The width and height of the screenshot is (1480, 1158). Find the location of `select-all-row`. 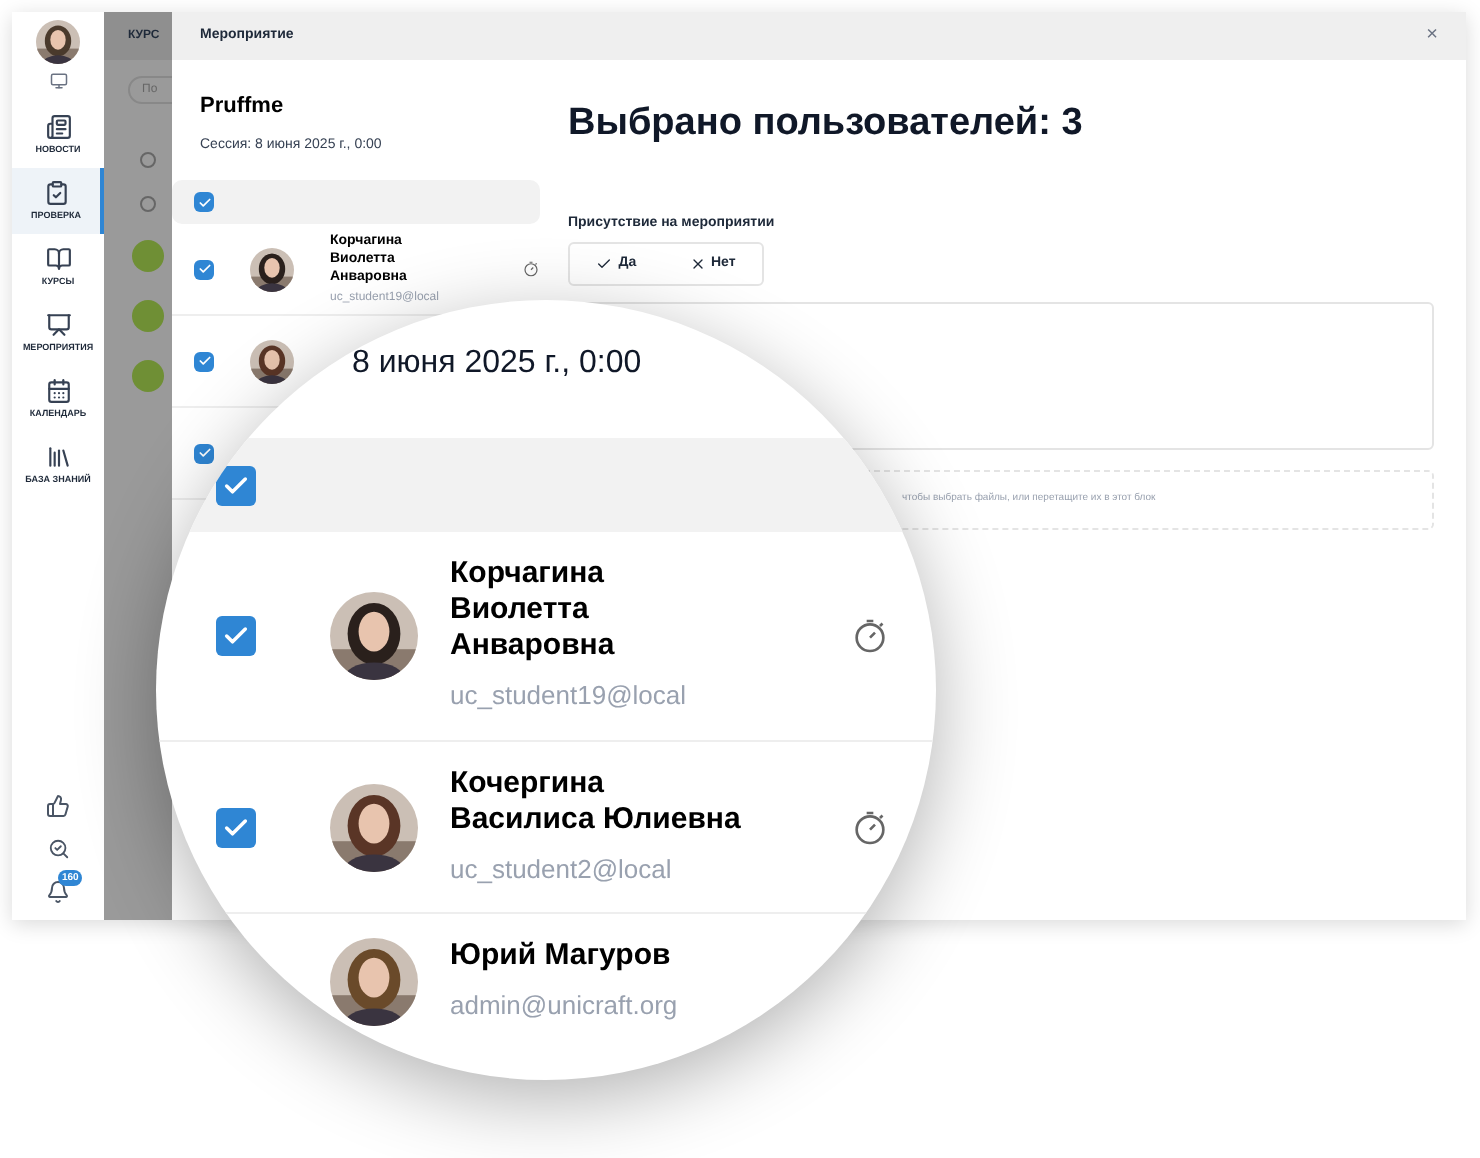

select-all-row is located at coordinates (356, 202).